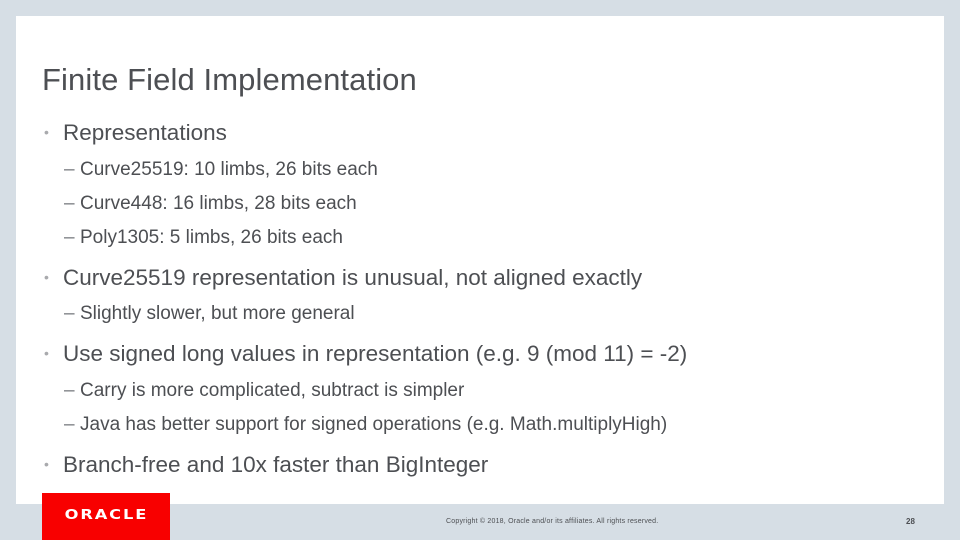 Image resolution: width=960 pixels, height=540 pixels. What do you see at coordinates (229, 169) in the screenshot?
I see `sub-bullet-text: Curve25519: 10 limbs, 26 bits each` at bounding box center [229, 169].